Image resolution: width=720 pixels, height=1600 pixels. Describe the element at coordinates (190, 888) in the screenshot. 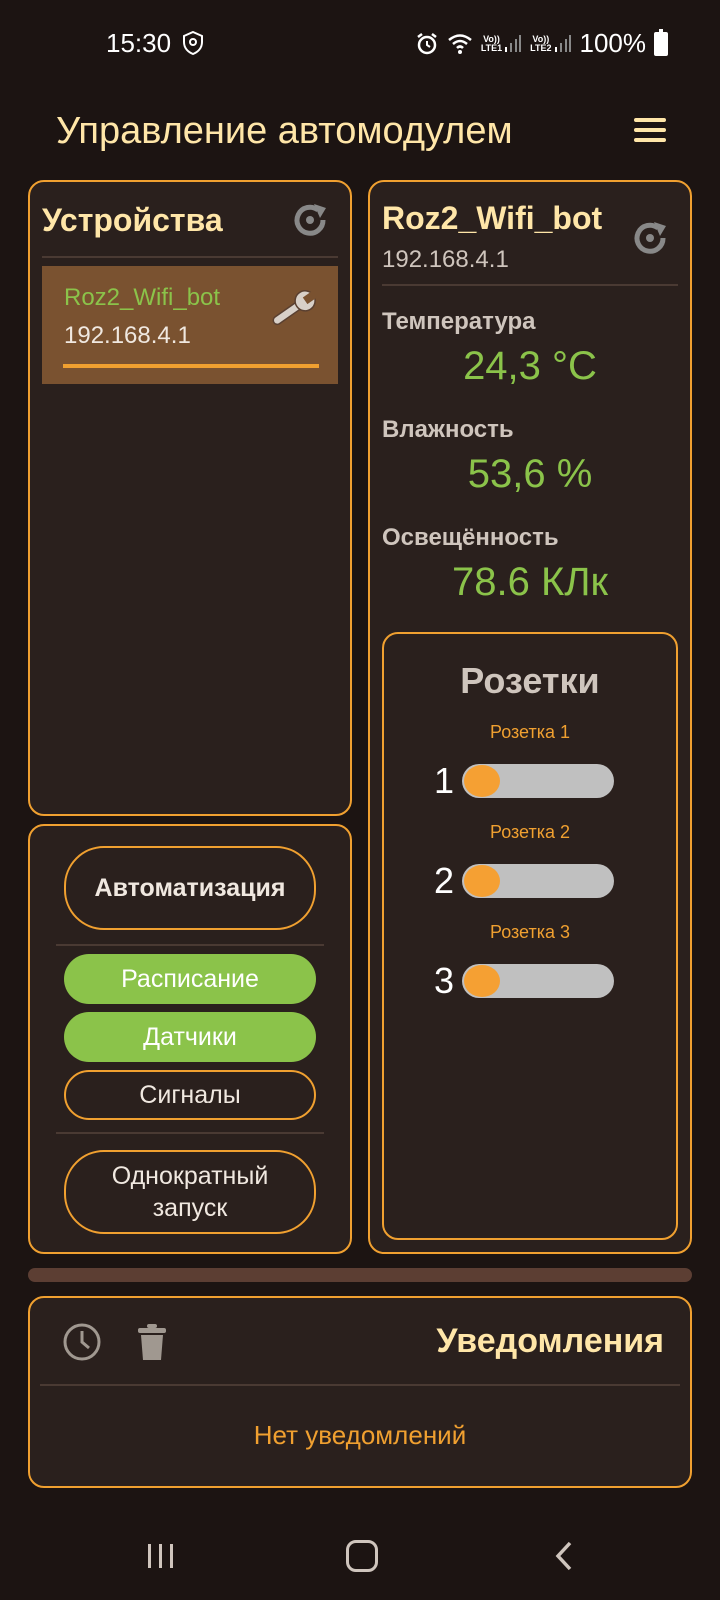

I see `automation-button: Автоматизация` at that location.